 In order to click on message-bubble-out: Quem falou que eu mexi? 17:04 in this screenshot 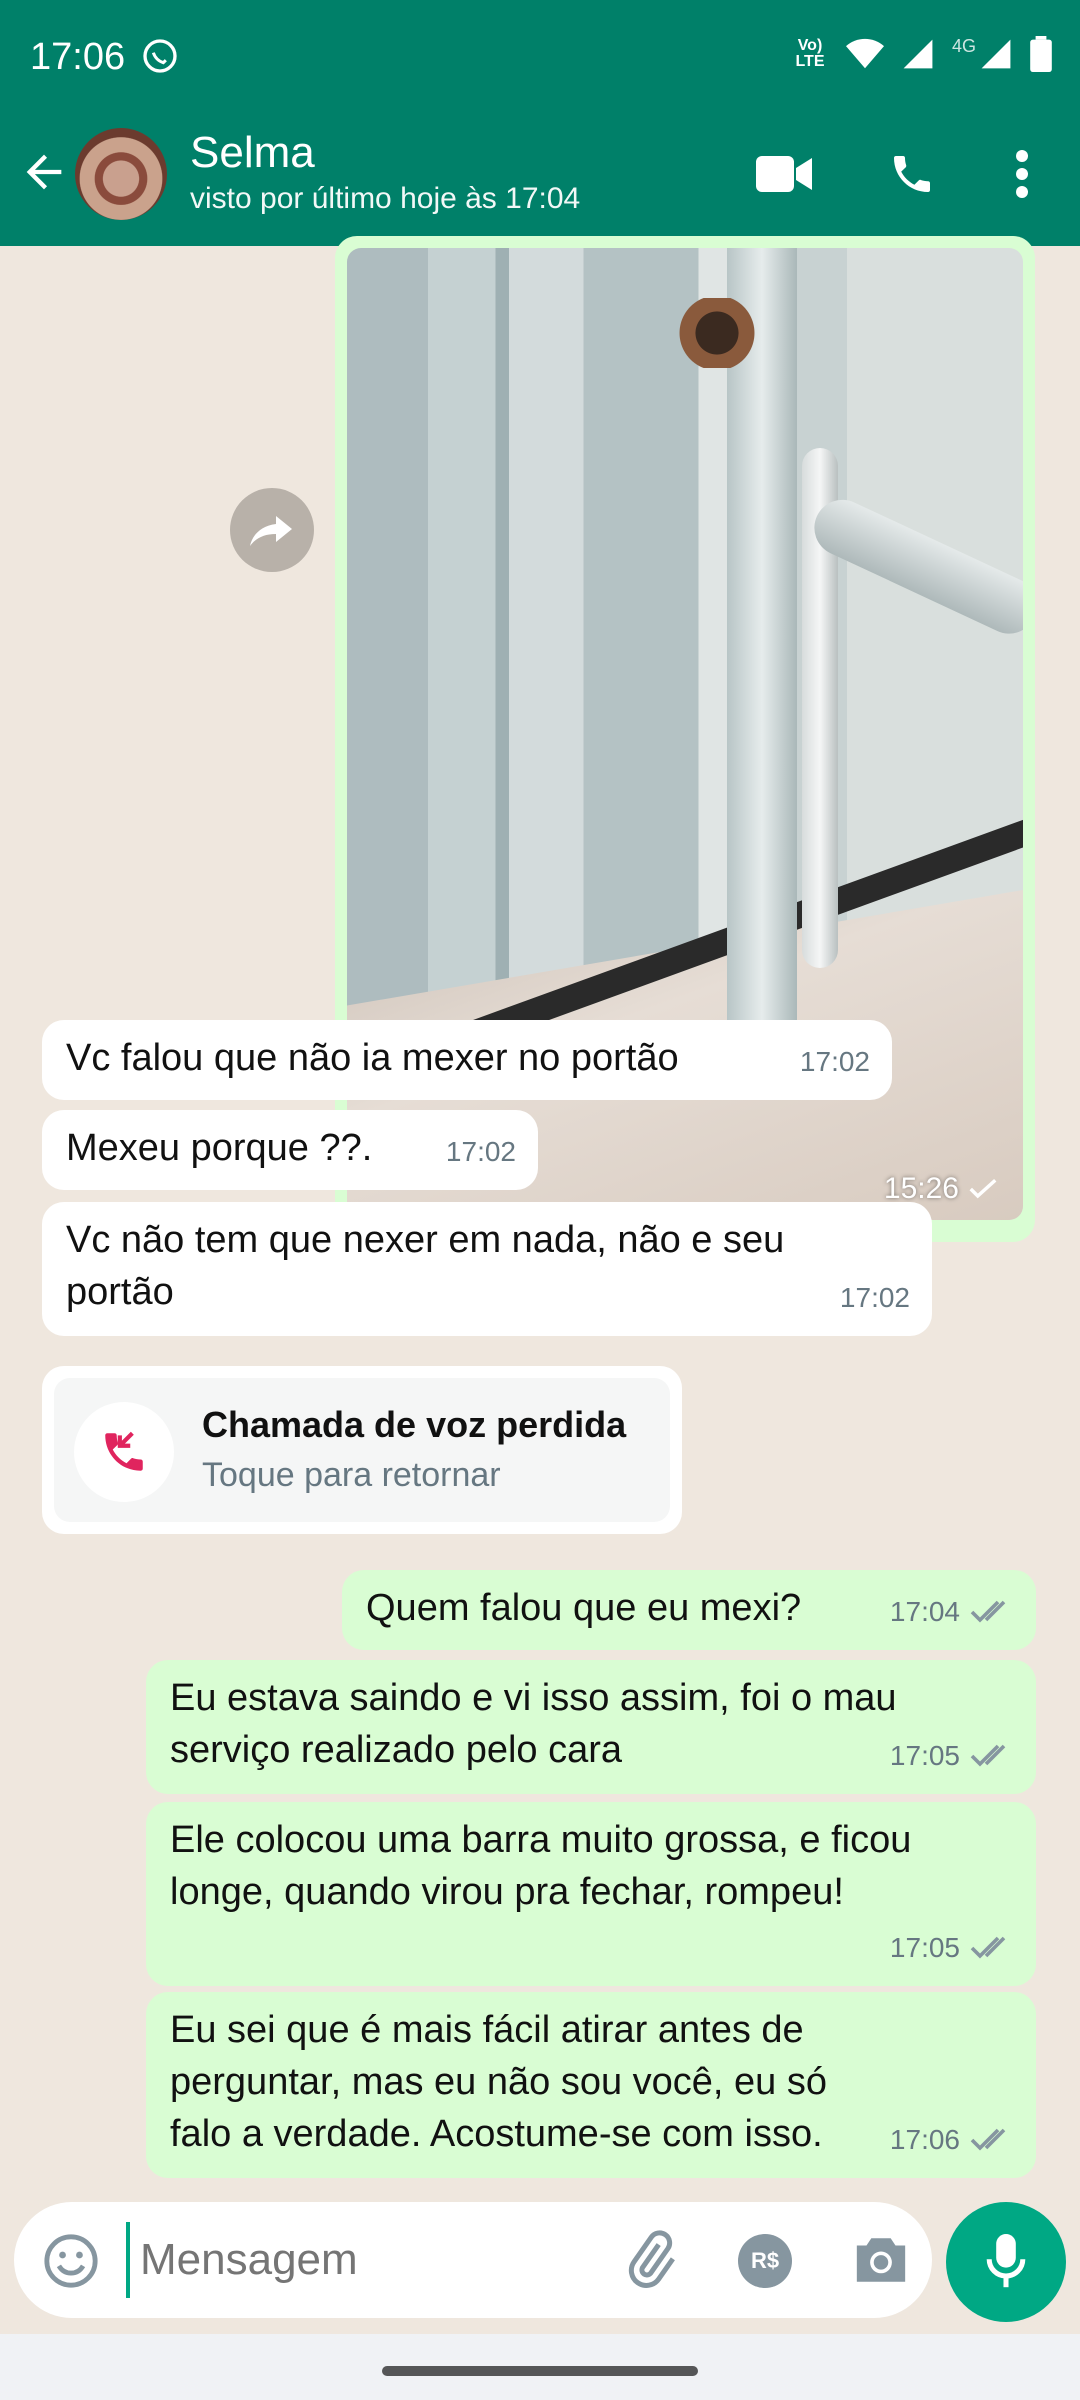, I will do `click(689, 1610)`.